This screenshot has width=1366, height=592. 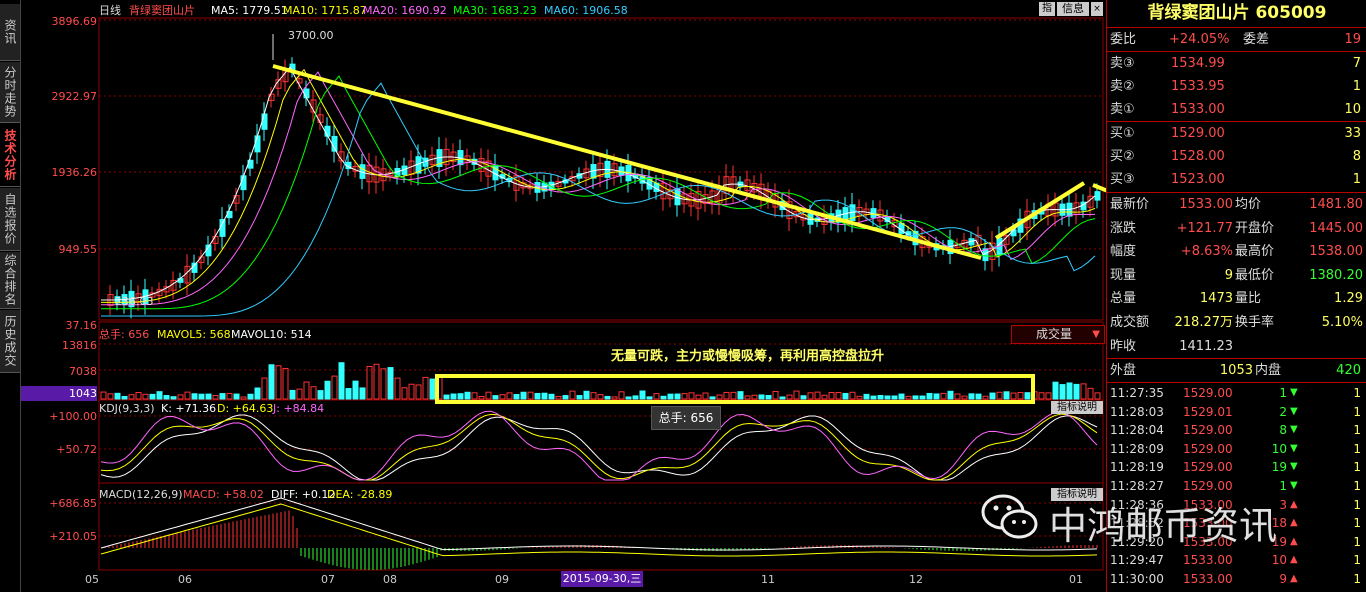 What do you see at coordinates (73, 416) in the screenshot?
I see `kdj-axis-label: +100.00` at bounding box center [73, 416].